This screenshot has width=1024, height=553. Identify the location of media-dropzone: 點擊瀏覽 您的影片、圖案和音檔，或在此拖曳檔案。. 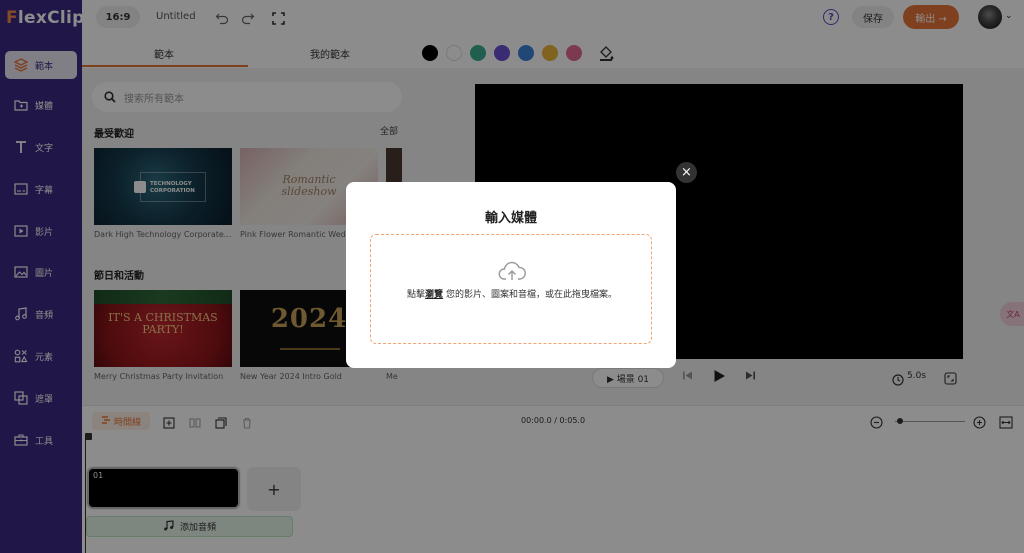
(511, 289).